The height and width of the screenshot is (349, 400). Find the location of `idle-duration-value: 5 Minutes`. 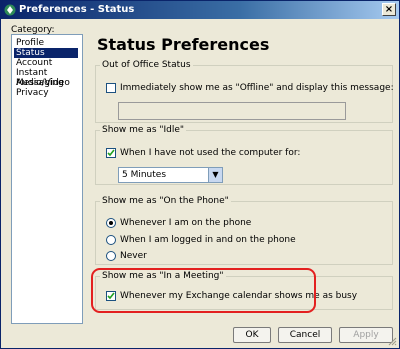

idle-duration-value: 5 Minutes is located at coordinates (144, 175).